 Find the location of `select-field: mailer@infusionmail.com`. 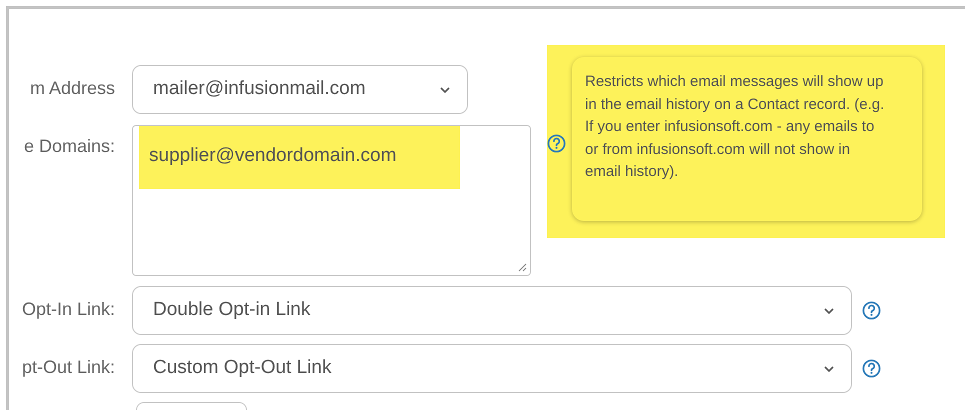

select-field: mailer@infusionmail.com is located at coordinates (300, 89).